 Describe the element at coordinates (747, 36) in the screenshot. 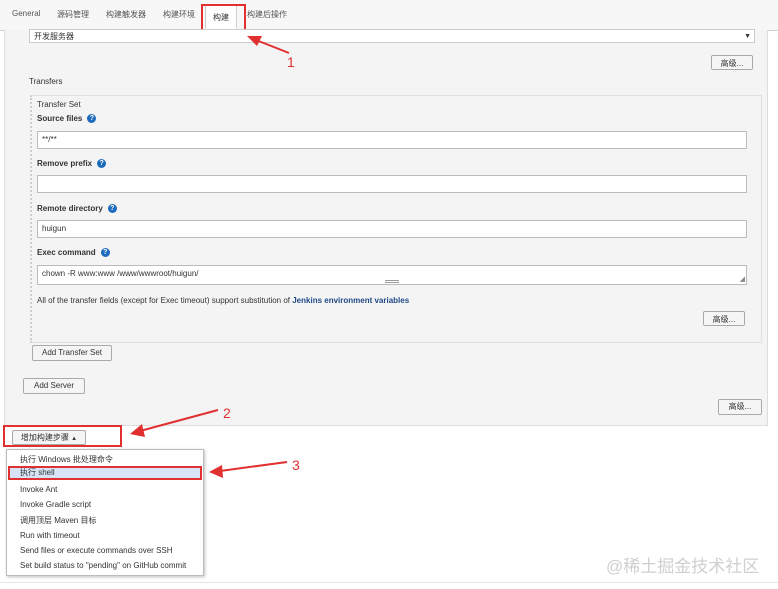

I see `chevron-down-icon: ▼` at that location.